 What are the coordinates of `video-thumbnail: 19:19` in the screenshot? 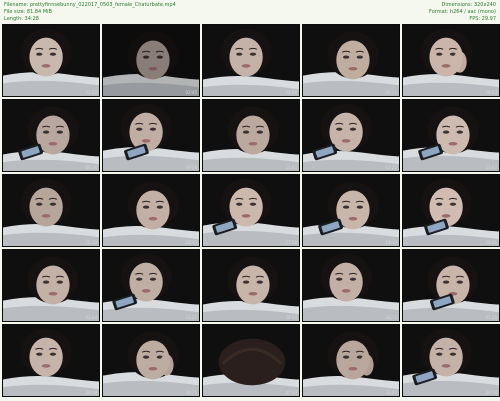 It's located at (351, 210).